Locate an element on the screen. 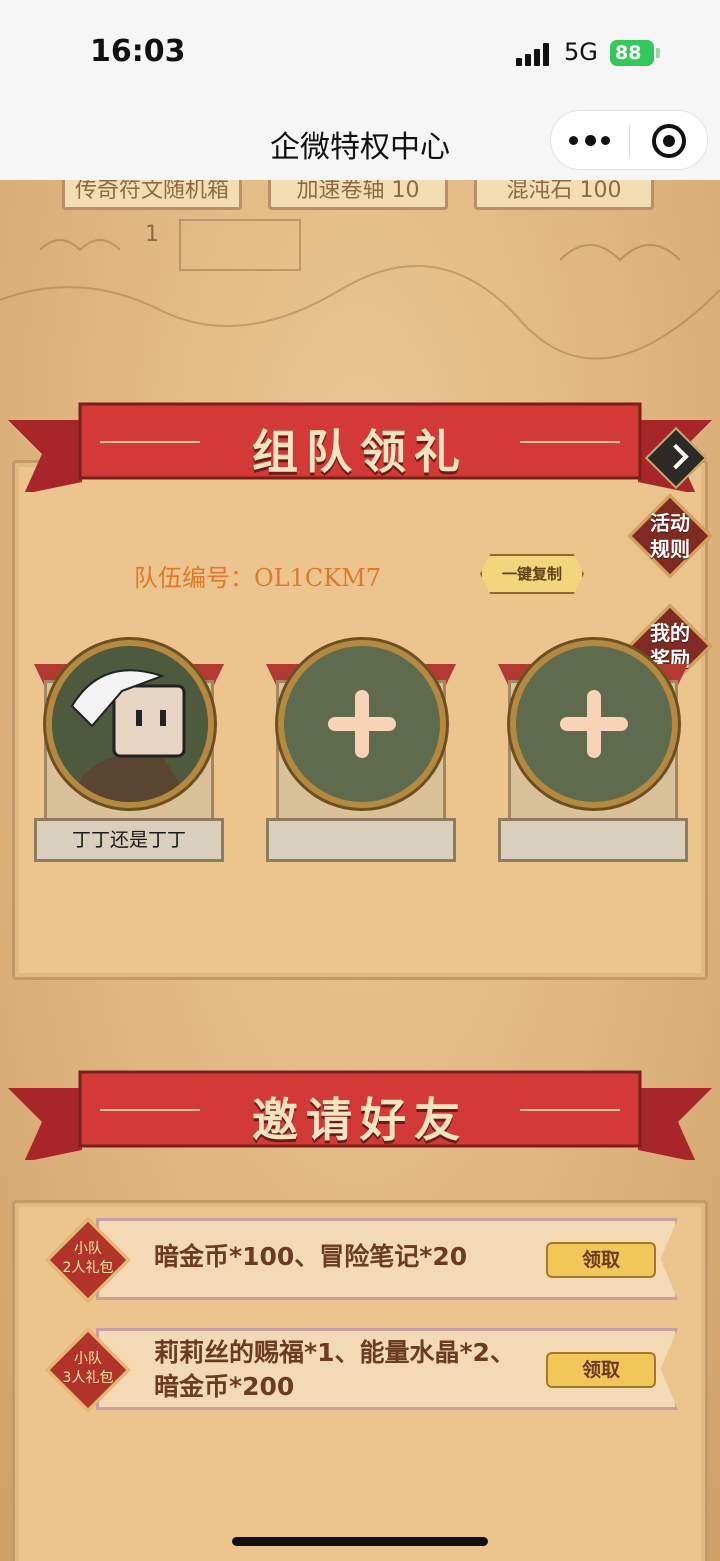  invite-title: 邀请好友 is located at coordinates (360, 1120).